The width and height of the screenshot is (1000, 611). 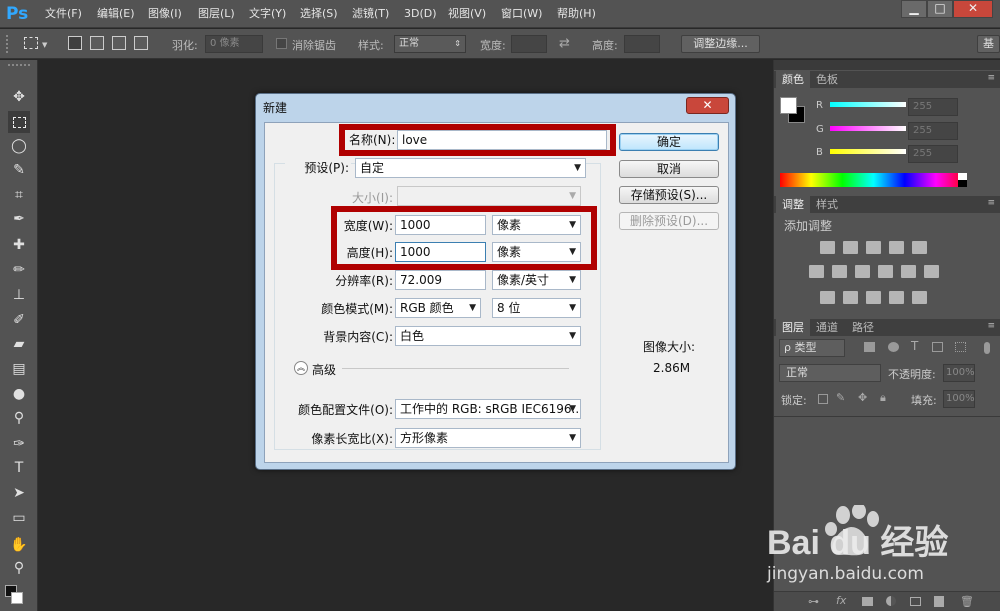 What do you see at coordinates (19, 245) in the screenshot?
I see `healing-brush-tool-icon: ✚` at bounding box center [19, 245].